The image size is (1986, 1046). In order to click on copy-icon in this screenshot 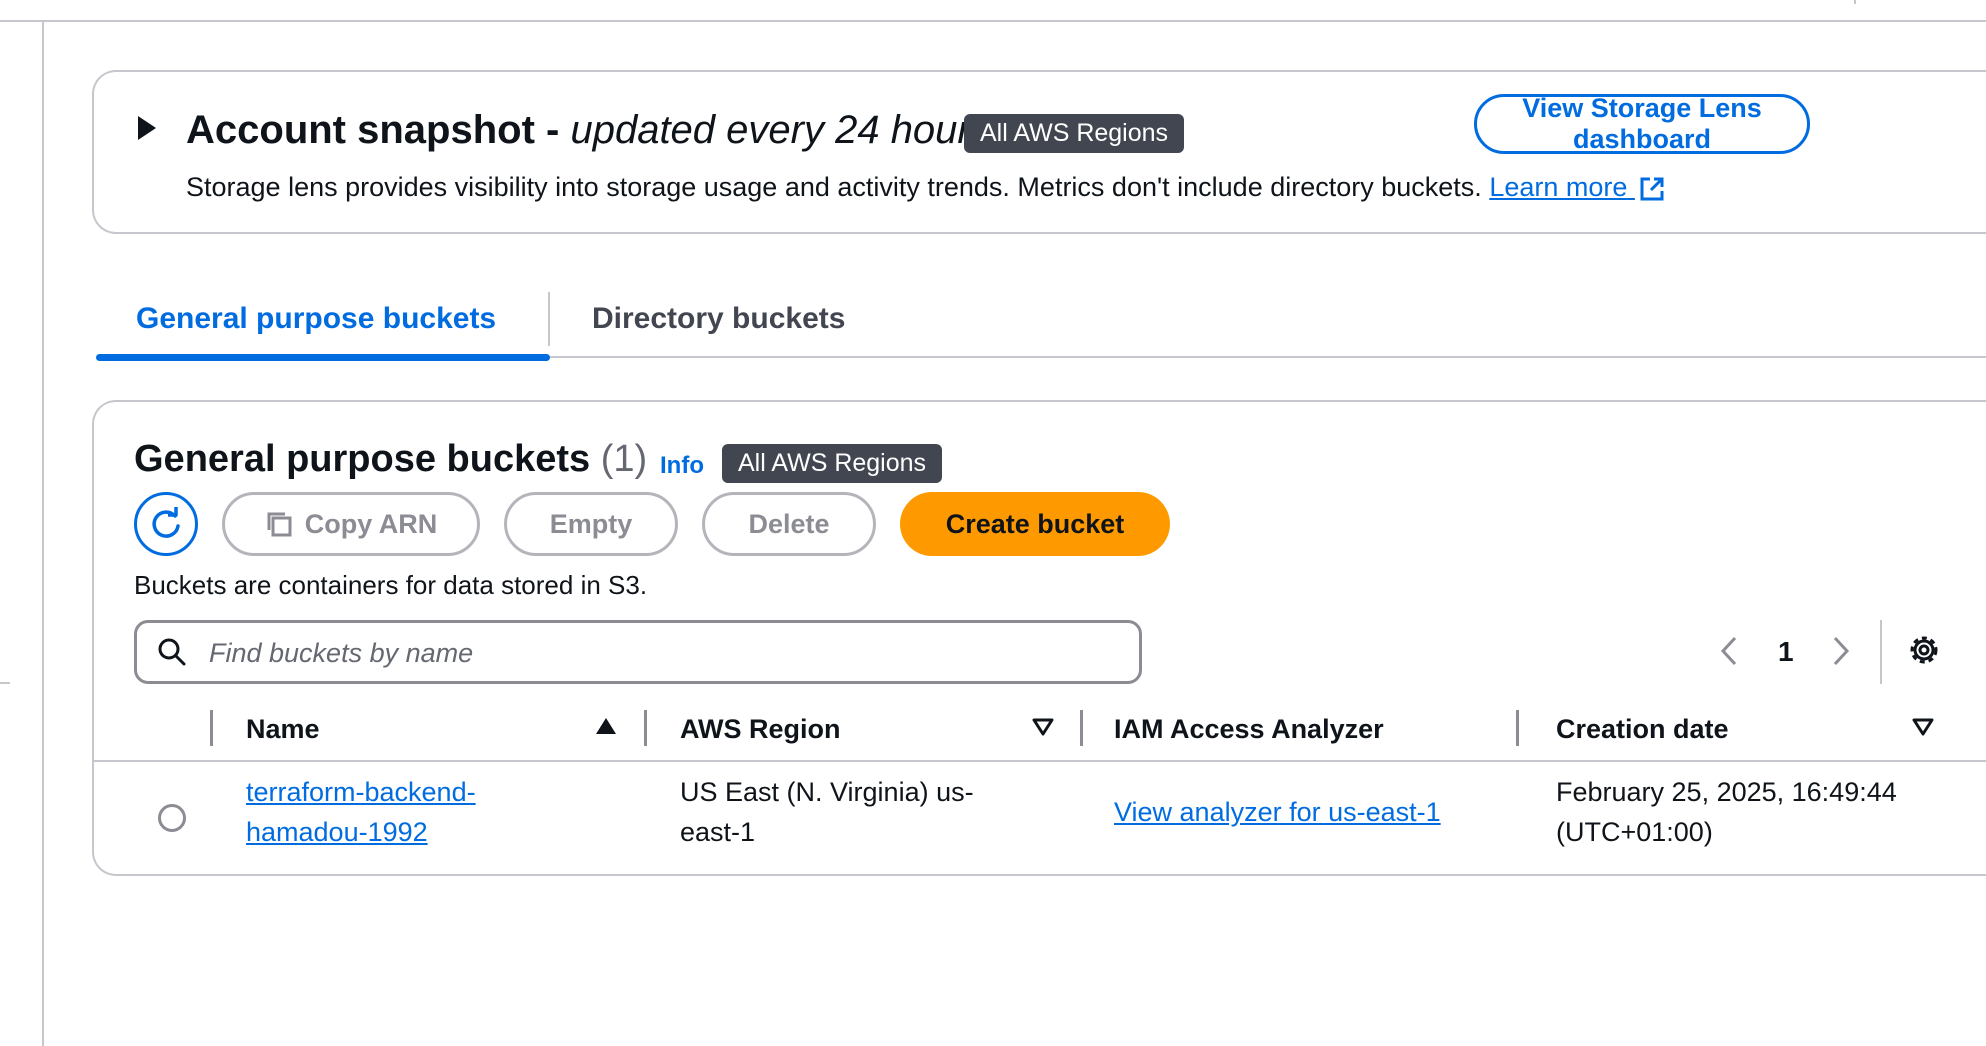, I will do `click(279, 524)`.